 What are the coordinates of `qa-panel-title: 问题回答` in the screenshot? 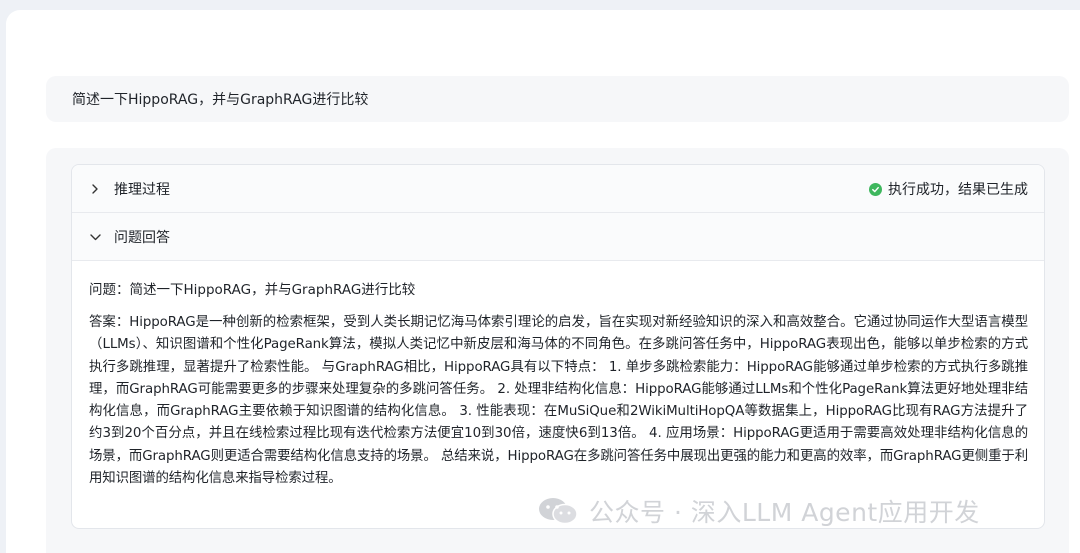 It's located at (142, 237).